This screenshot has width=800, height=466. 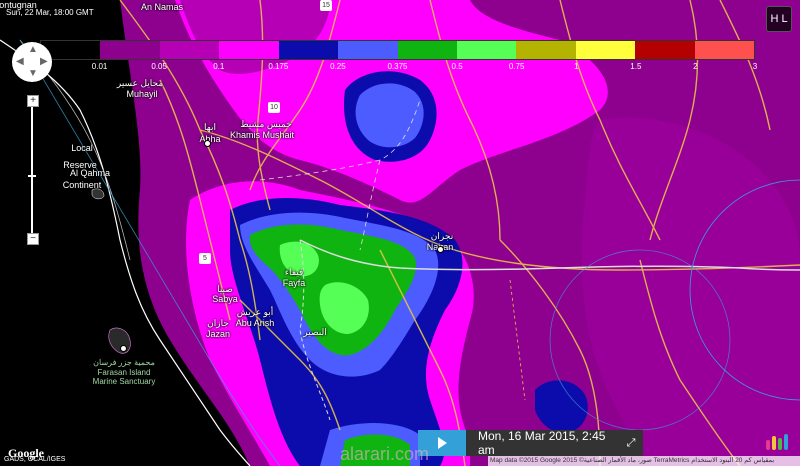 I want to click on legend-label: 0.375, so click(x=397, y=66).